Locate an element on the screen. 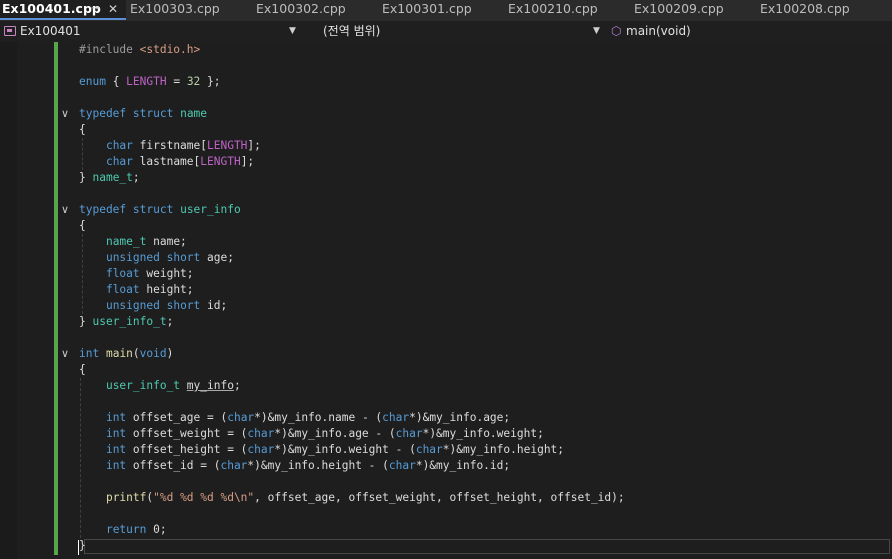  code-line: unsigned short id; is located at coordinates (166, 305).